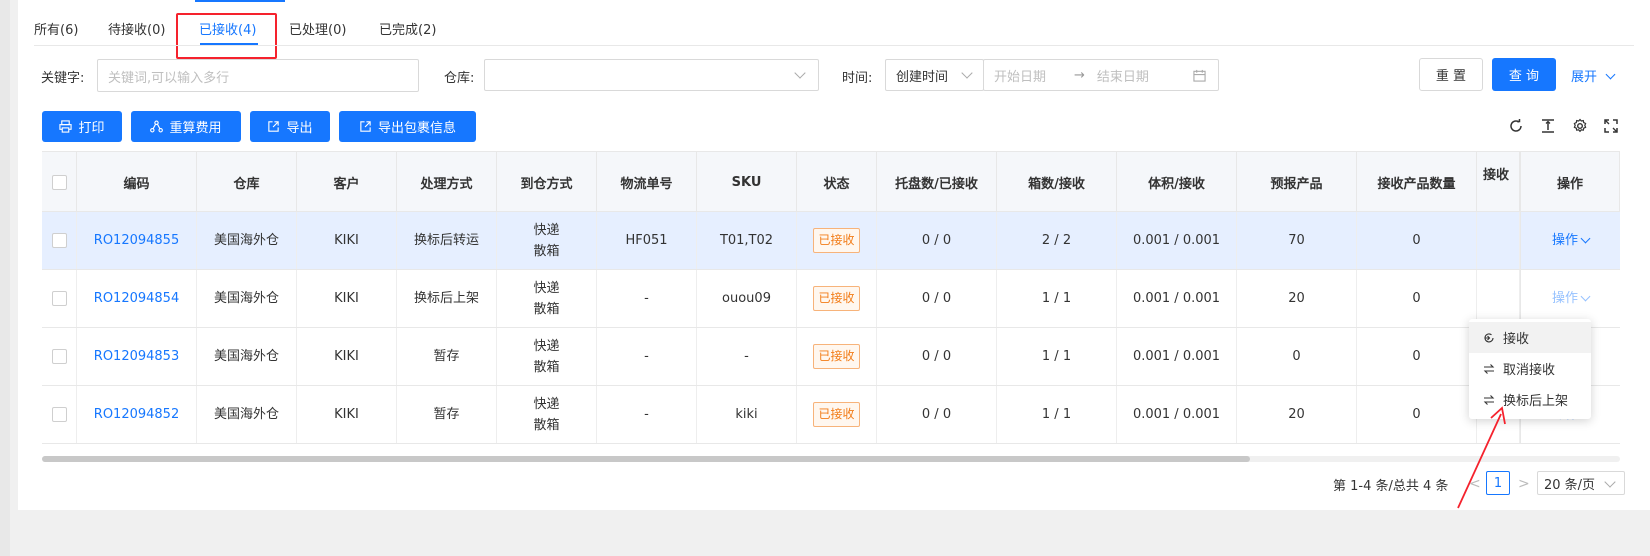 This screenshot has height=556, width=1650. What do you see at coordinates (934, 75) in the screenshot?
I see `time-type-select: 创建时间` at bounding box center [934, 75].